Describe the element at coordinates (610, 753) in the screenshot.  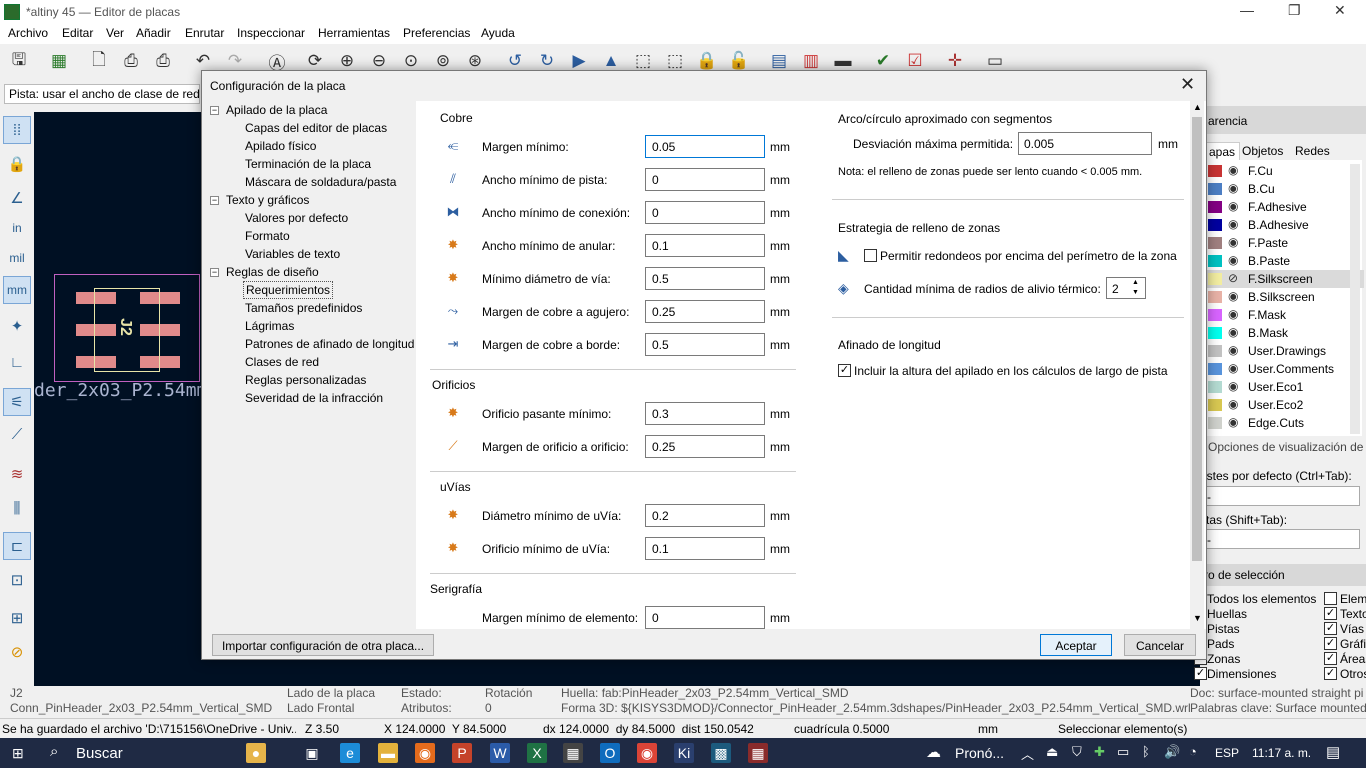
I see `outlook-icon: O` at that location.